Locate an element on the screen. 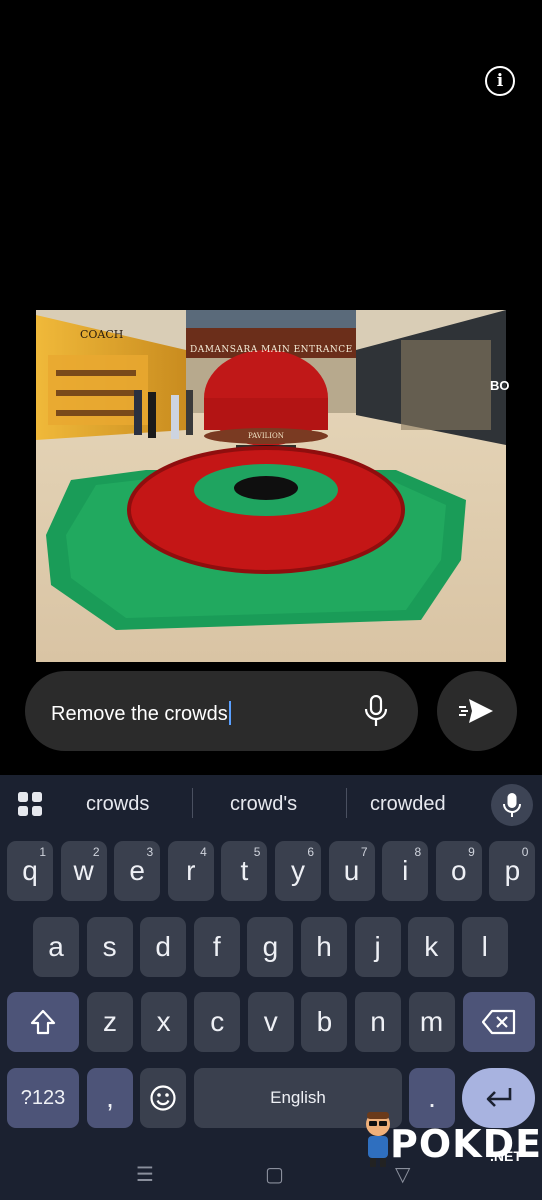 The height and width of the screenshot is (1200, 542). key-t: 5t is located at coordinates (244, 871).